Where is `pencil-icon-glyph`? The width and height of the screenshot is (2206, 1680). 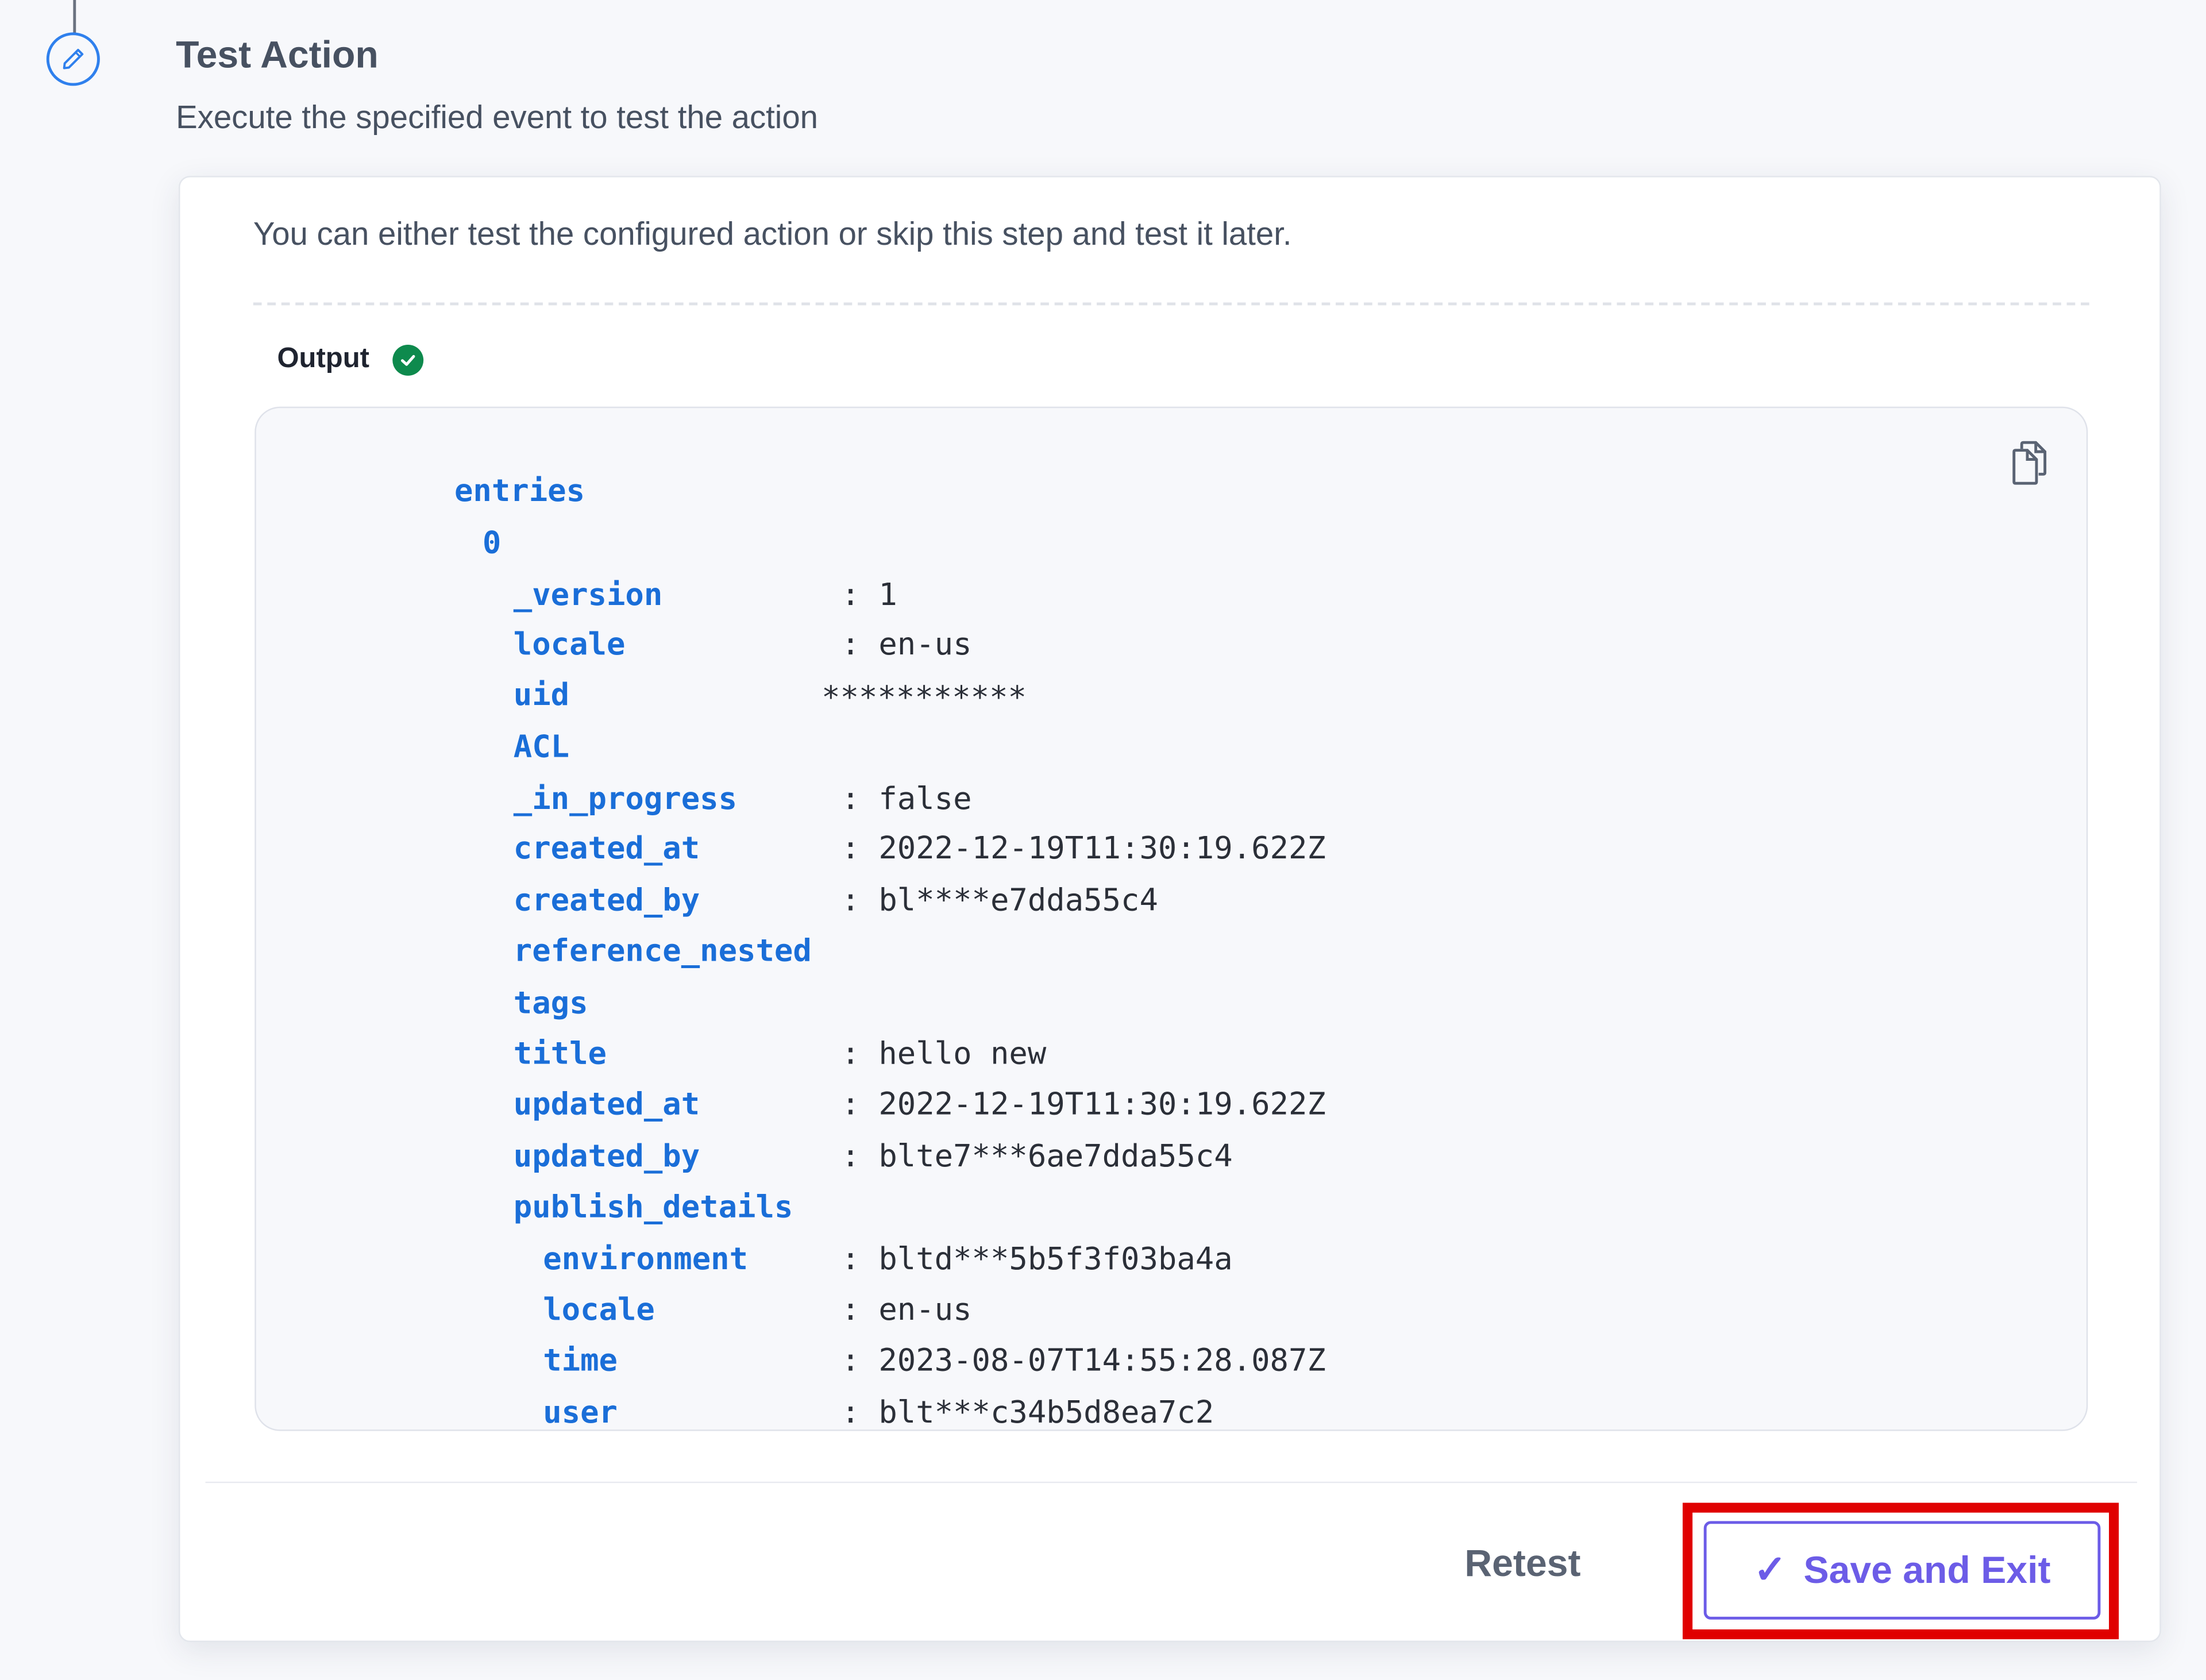 pencil-icon-glyph is located at coordinates (73, 59).